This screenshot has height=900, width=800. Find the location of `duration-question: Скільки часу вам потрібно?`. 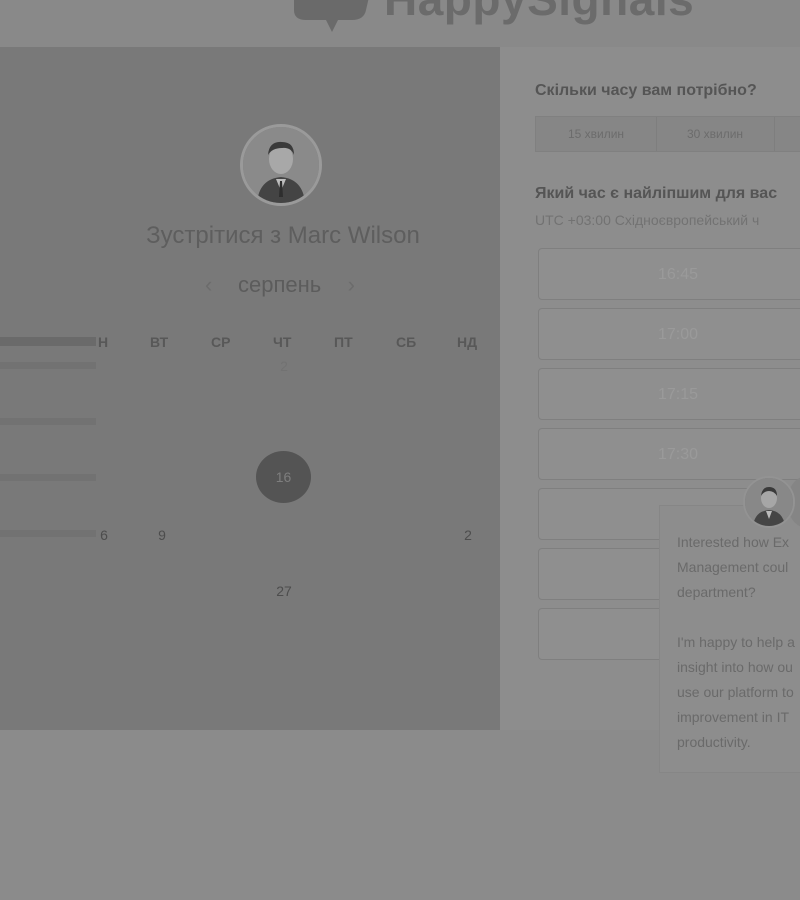

duration-question: Скільки часу вам потрібно? is located at coordinates (646, 90).